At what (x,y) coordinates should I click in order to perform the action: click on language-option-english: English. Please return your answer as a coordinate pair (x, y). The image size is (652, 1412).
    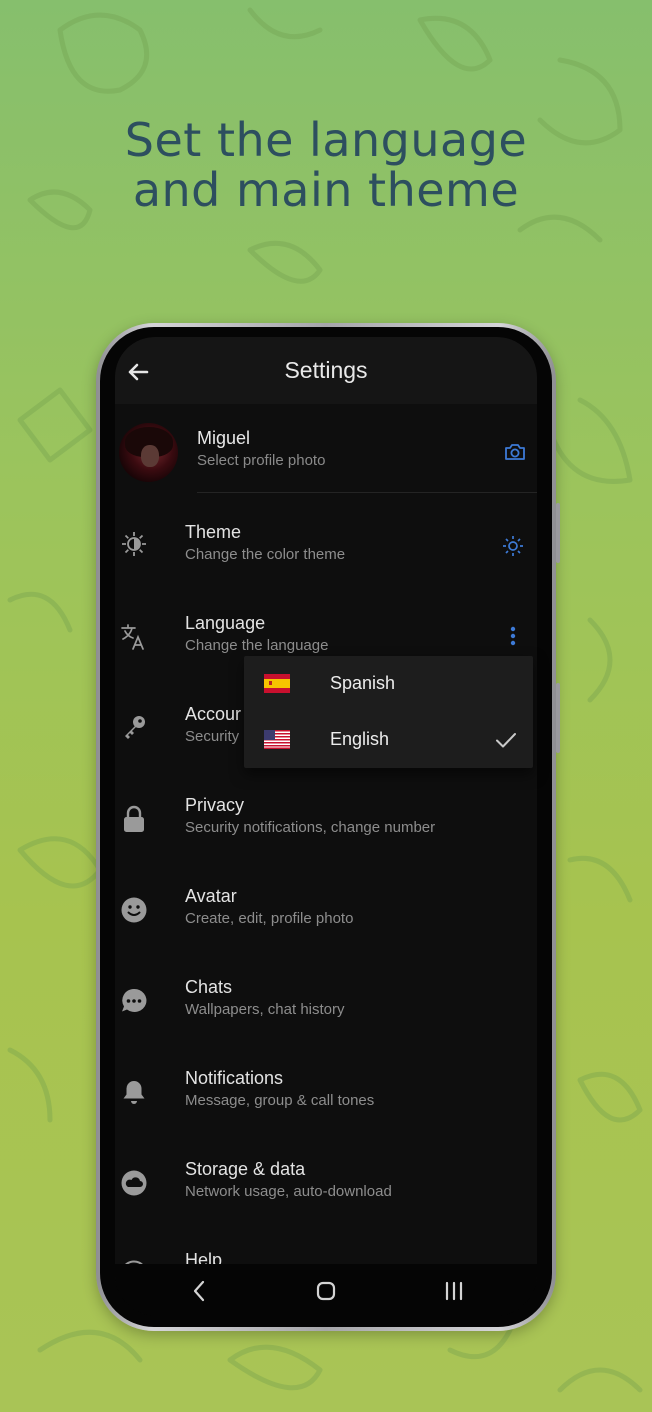
    Looking at the image, I should click on (388, 740).